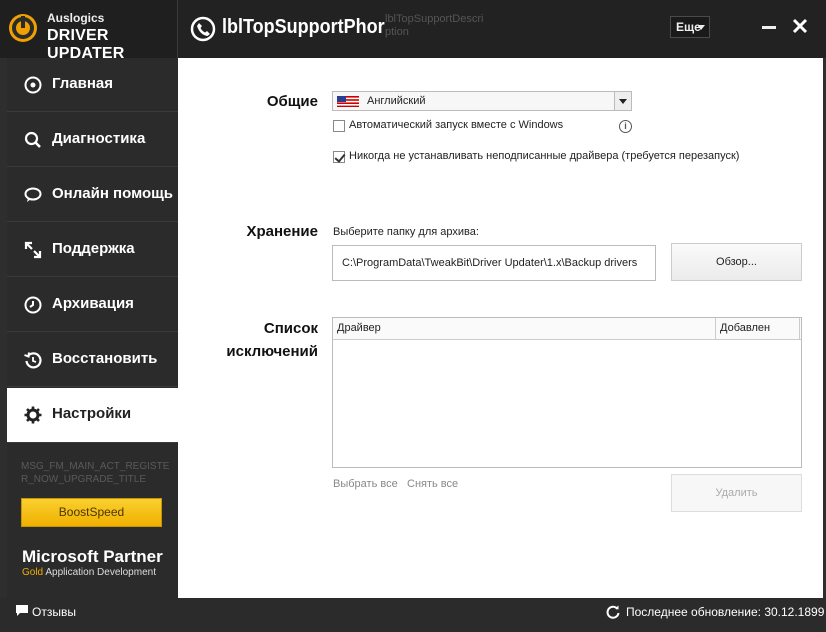 The width and height of the screenshot is (826, 632). I want to click on microsoft-partner-logo: Microsoft Partner, so click(92, 556).